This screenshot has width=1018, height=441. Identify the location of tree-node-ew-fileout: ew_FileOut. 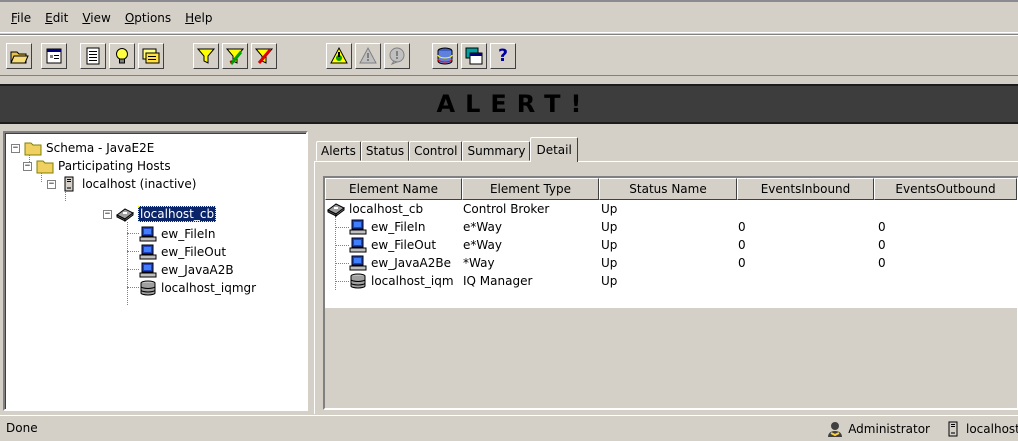
(182, 252).